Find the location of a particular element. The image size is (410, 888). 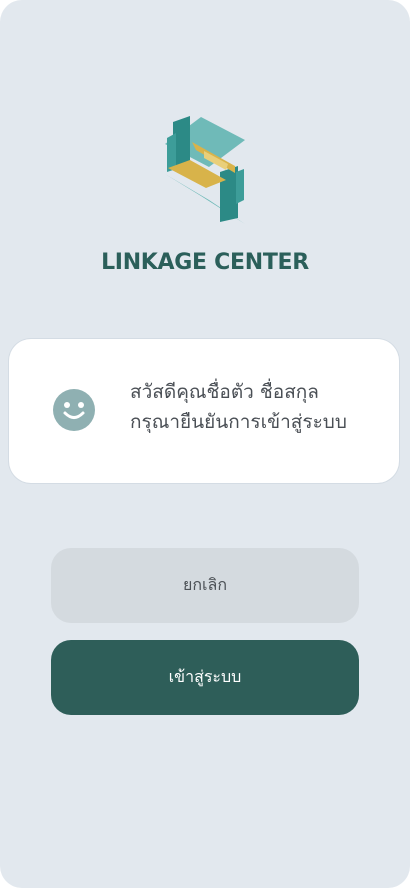

cancel-button-label: ยกเลิก is located at coordinates (205, 584).